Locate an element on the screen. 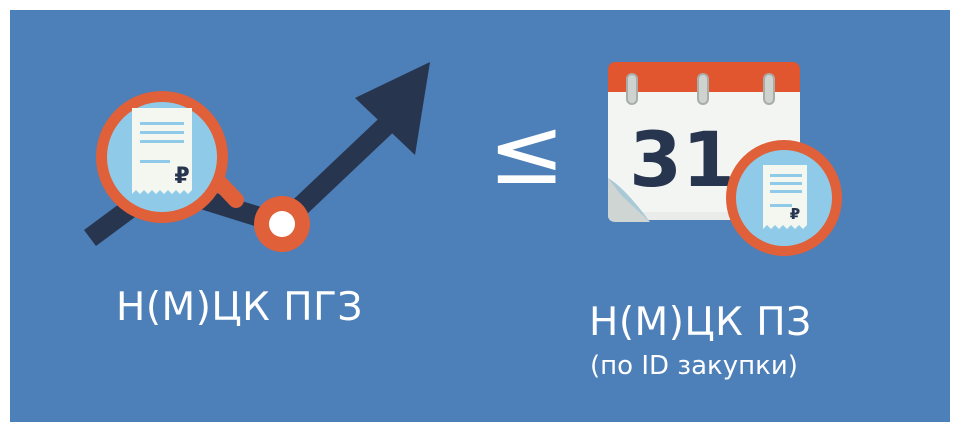  right-label: Н(М)ЦК ПЗ is located at coordinates (700, 322).